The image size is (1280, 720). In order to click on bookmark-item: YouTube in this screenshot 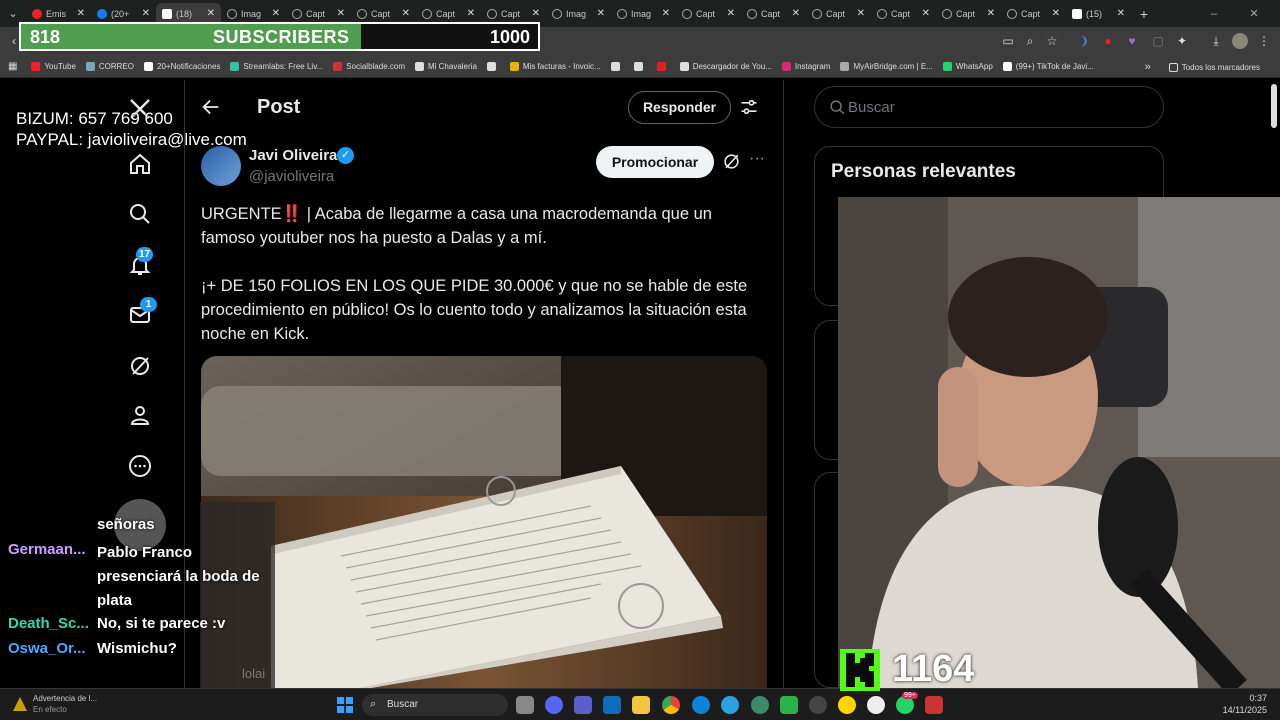, I will do `click(53, 66)`.